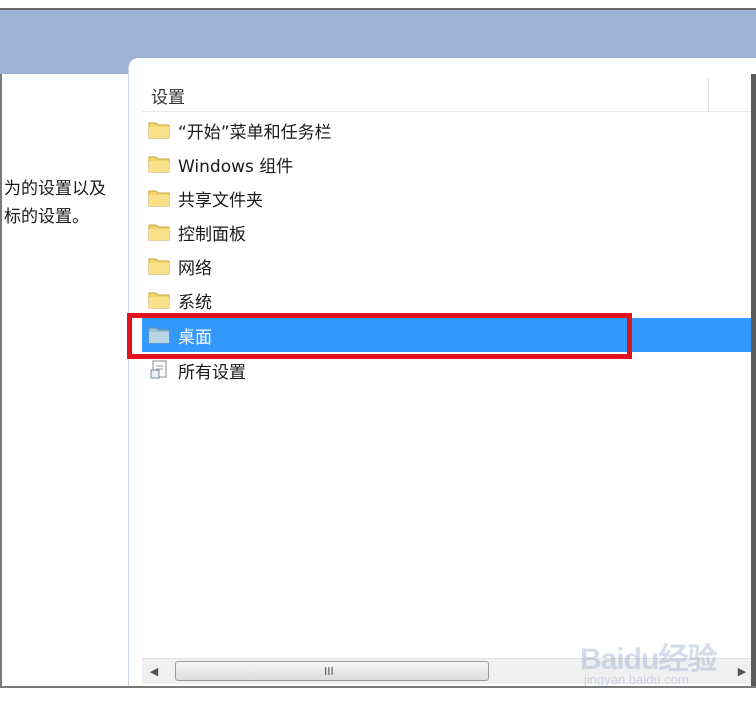 This screenshot has width=756, height=712. I want to click on watermark-url: jingyan.baidu.com, so click(636, 679).